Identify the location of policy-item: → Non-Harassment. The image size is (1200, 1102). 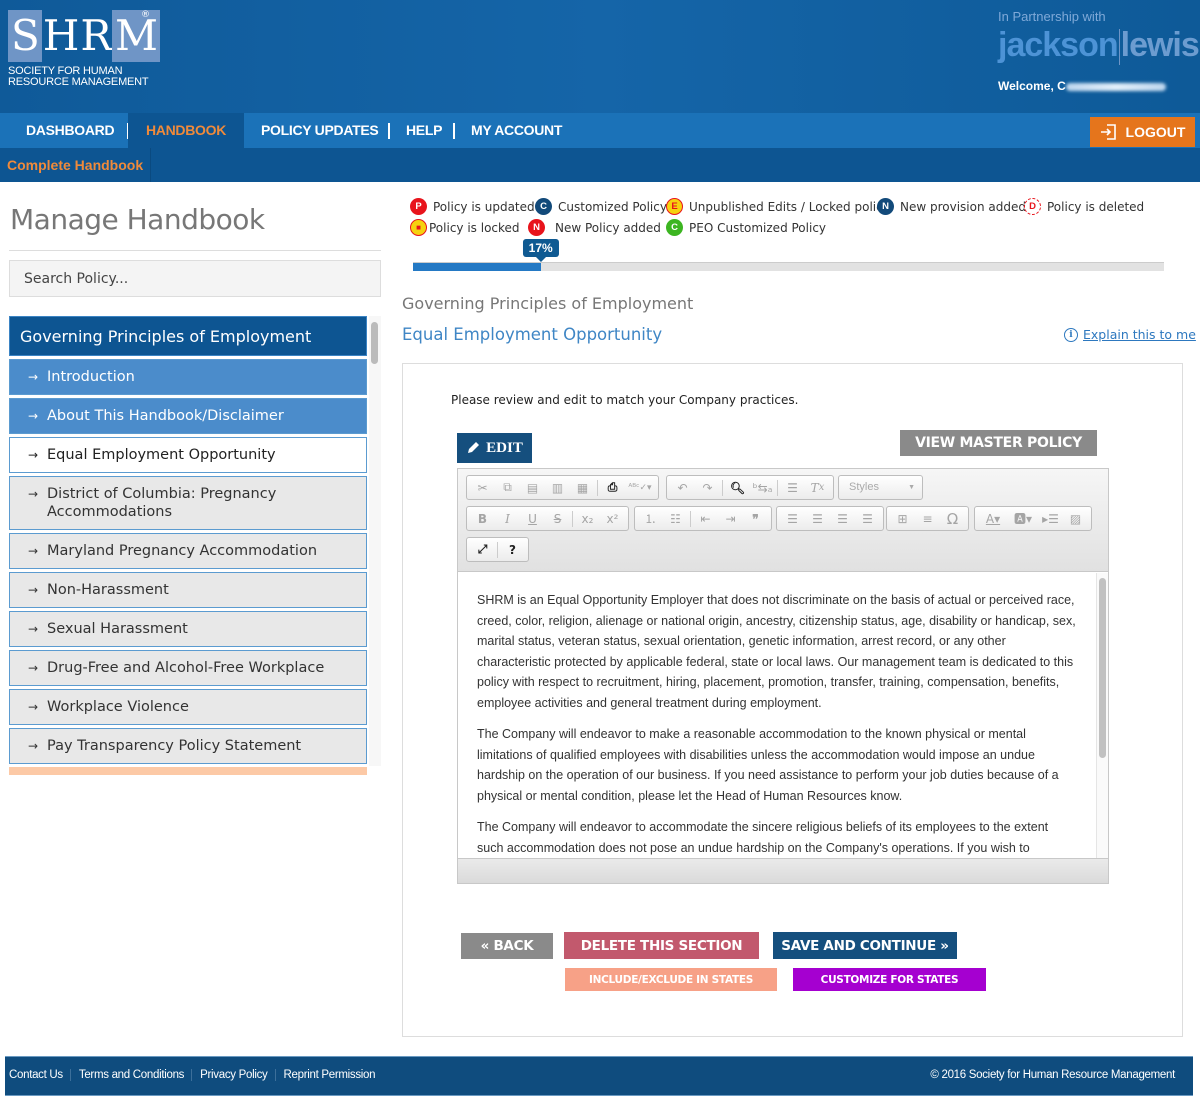
(188, 590).